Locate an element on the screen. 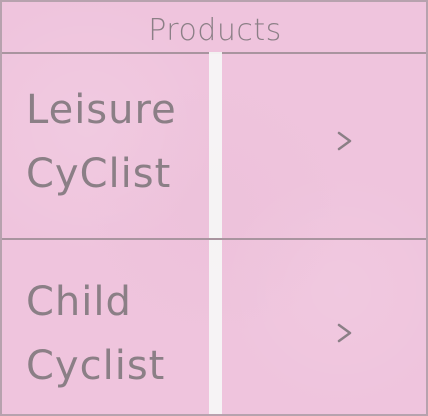 The image size is (428, 416). list-item-label: Child Cyclist is located at coordinates (96, 334).